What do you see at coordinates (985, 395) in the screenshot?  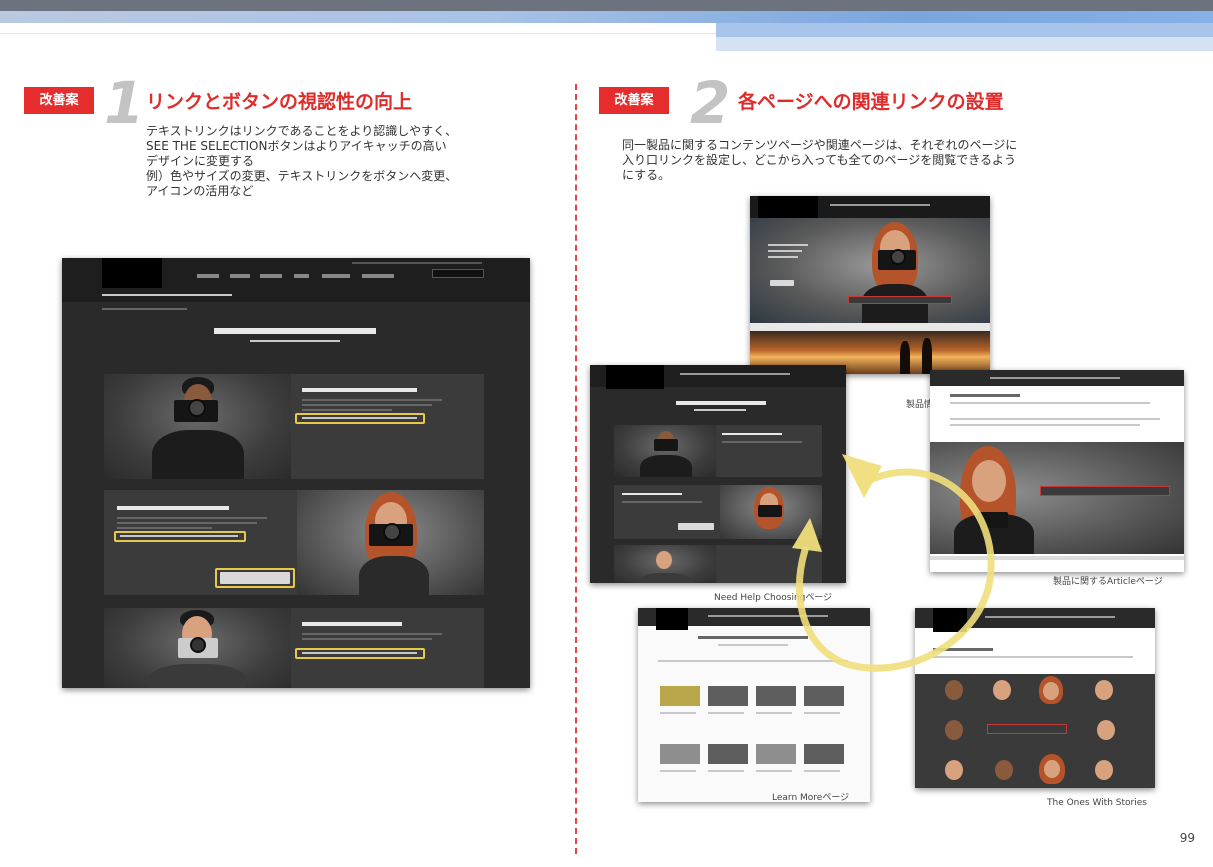 I see `article-title` at bounding box center [985, 395].